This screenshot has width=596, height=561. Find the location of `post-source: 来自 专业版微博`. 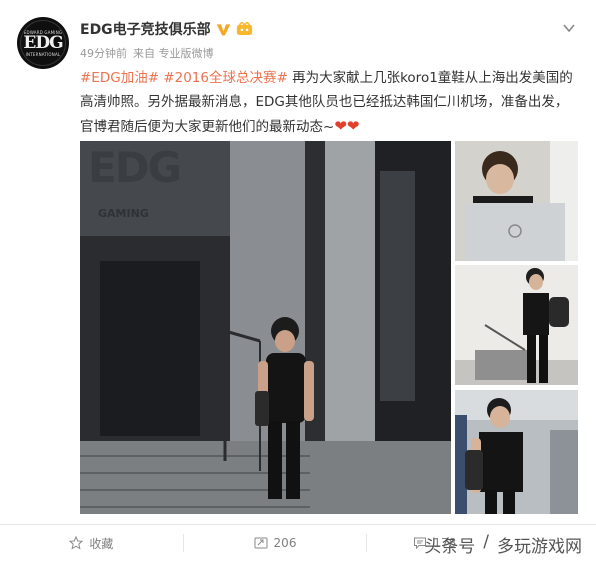

post-source: 来自 专业版微博 is located at coordinates (173, 53).